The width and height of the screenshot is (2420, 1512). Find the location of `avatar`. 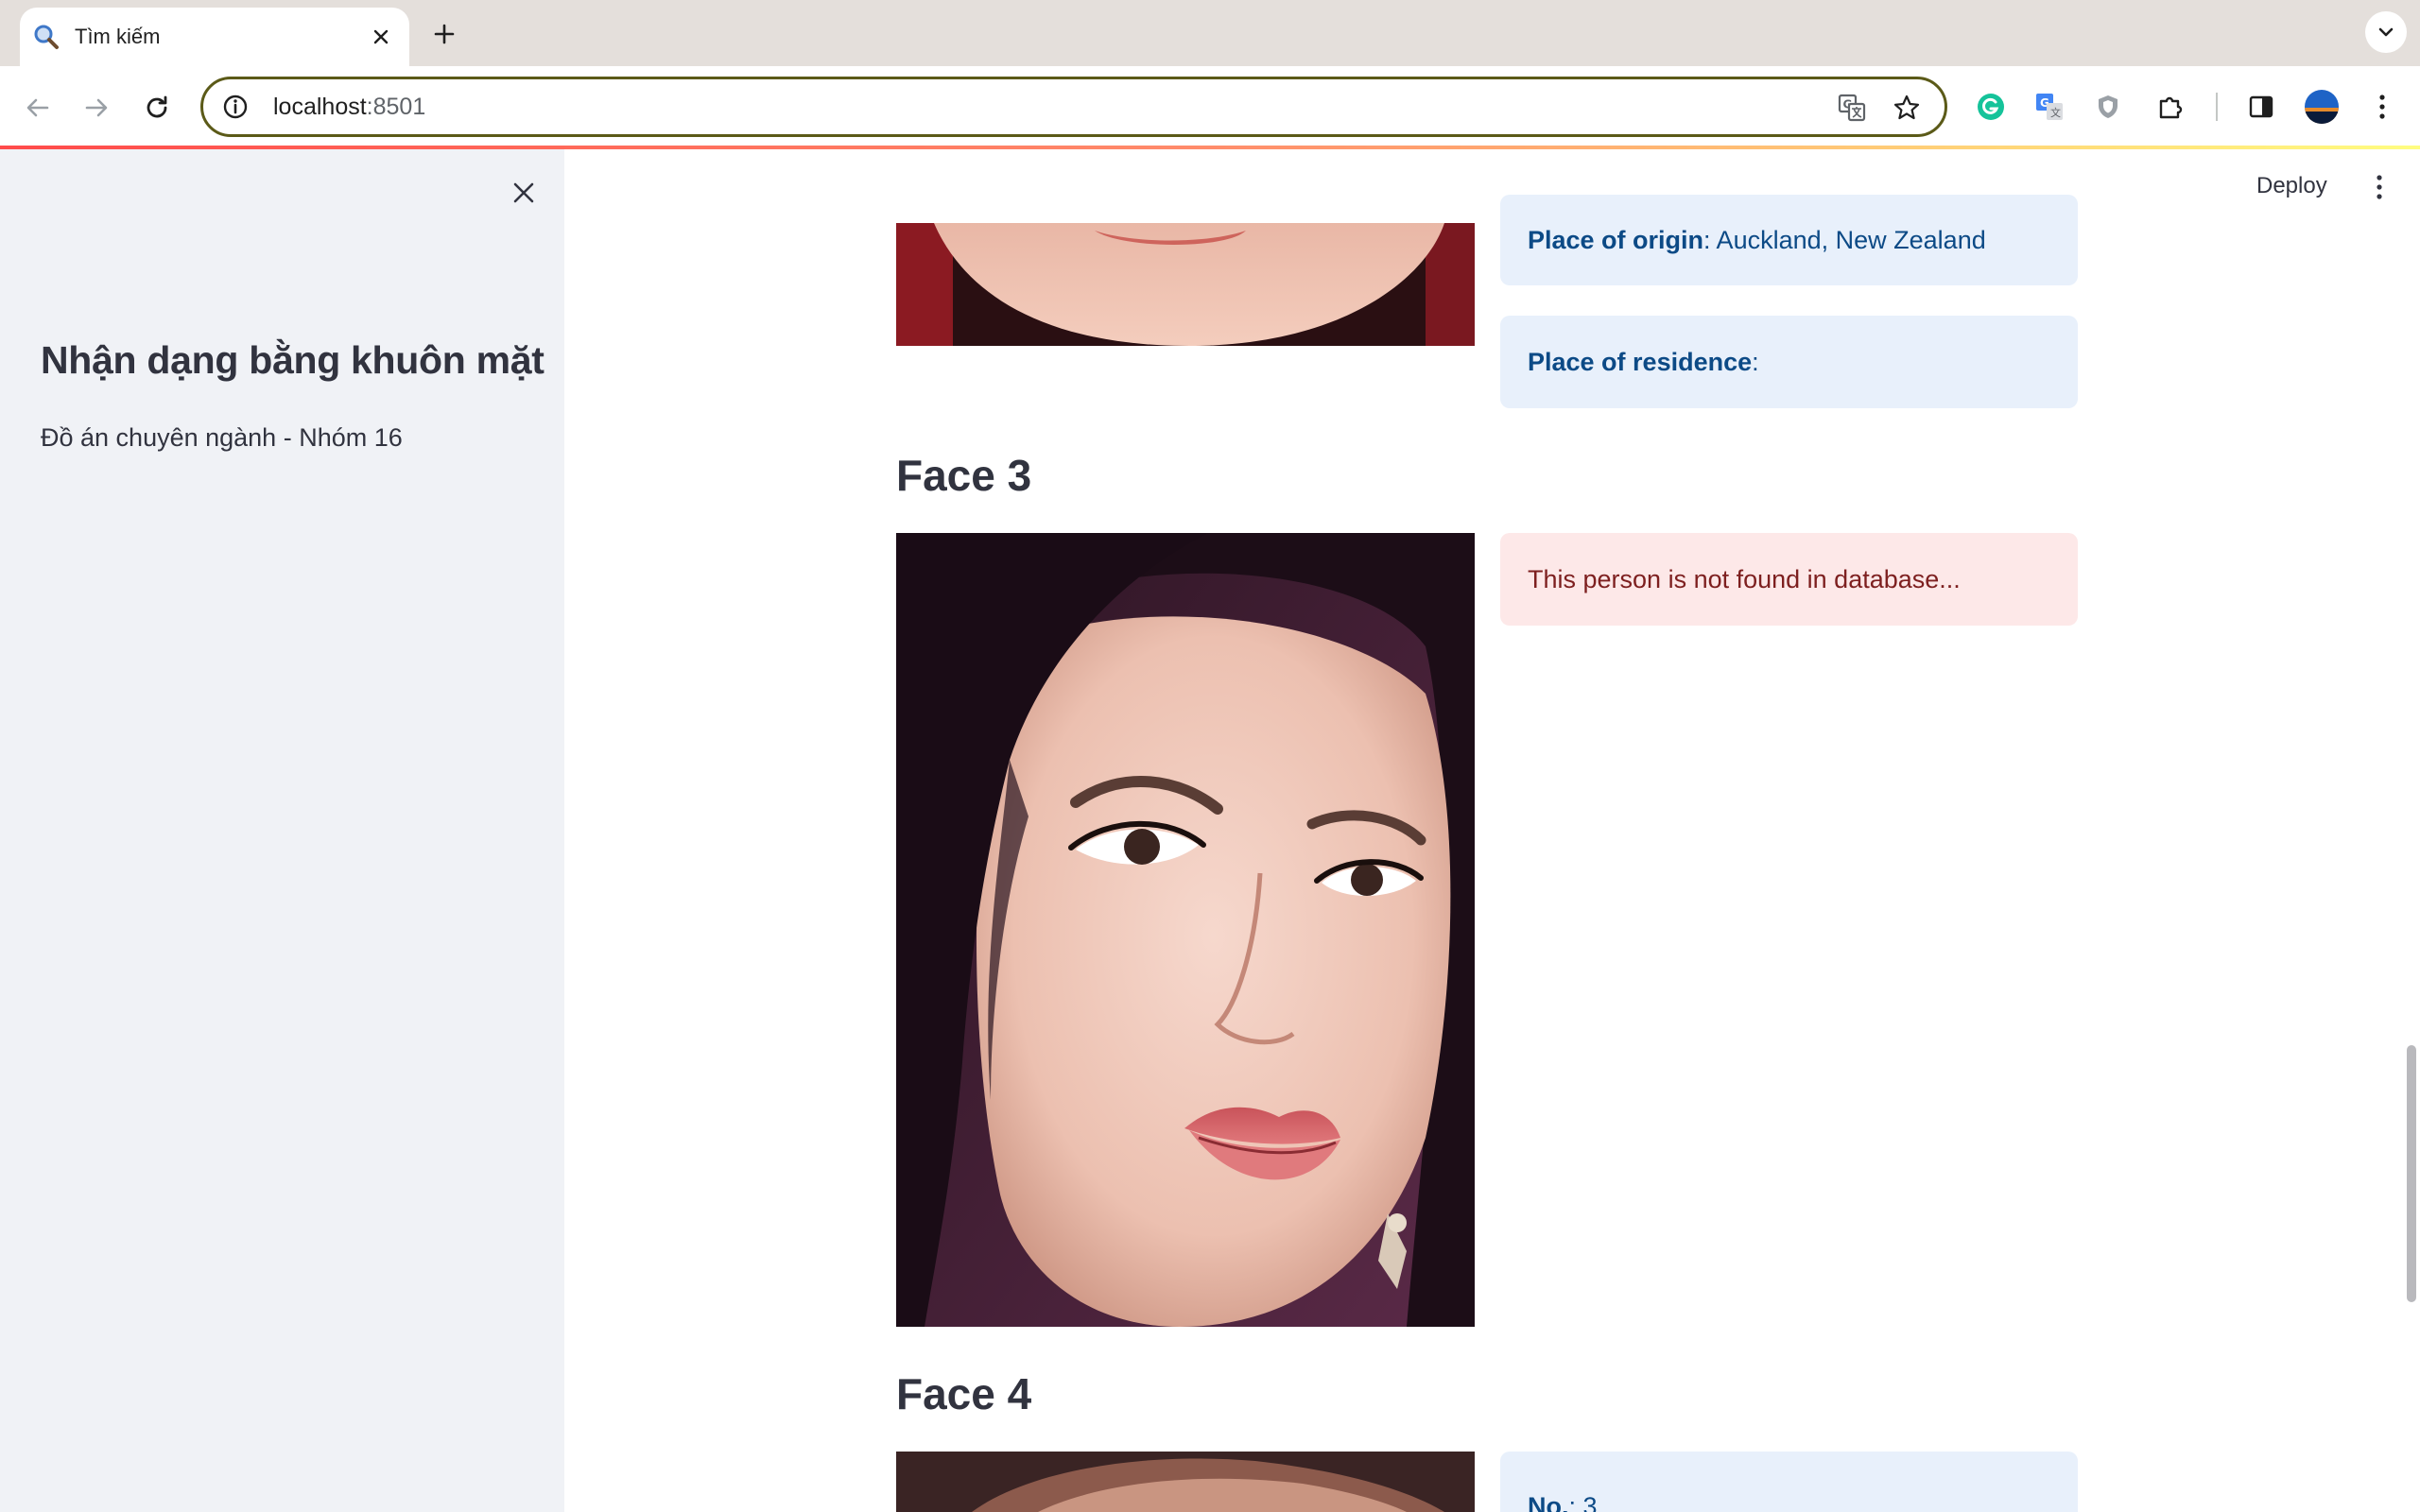

avatar is located at coordinates (2321, 107).